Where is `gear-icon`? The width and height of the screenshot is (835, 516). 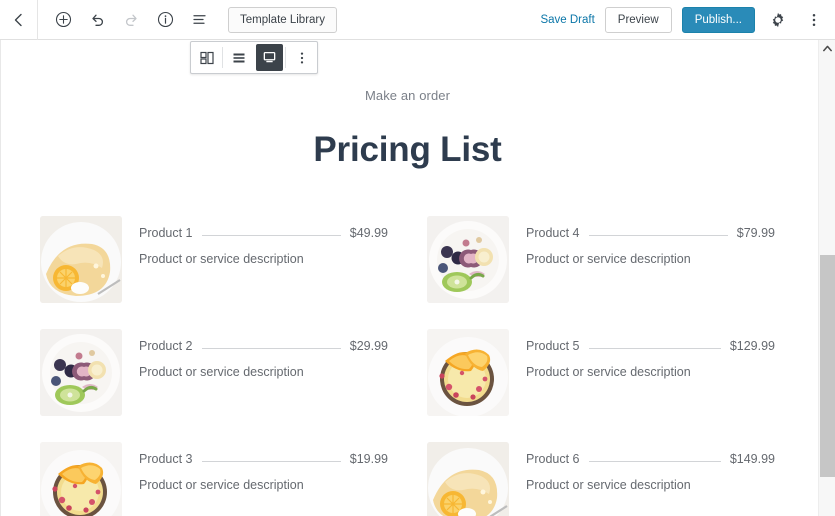 gear-icon is located at coordinates (778, 20).